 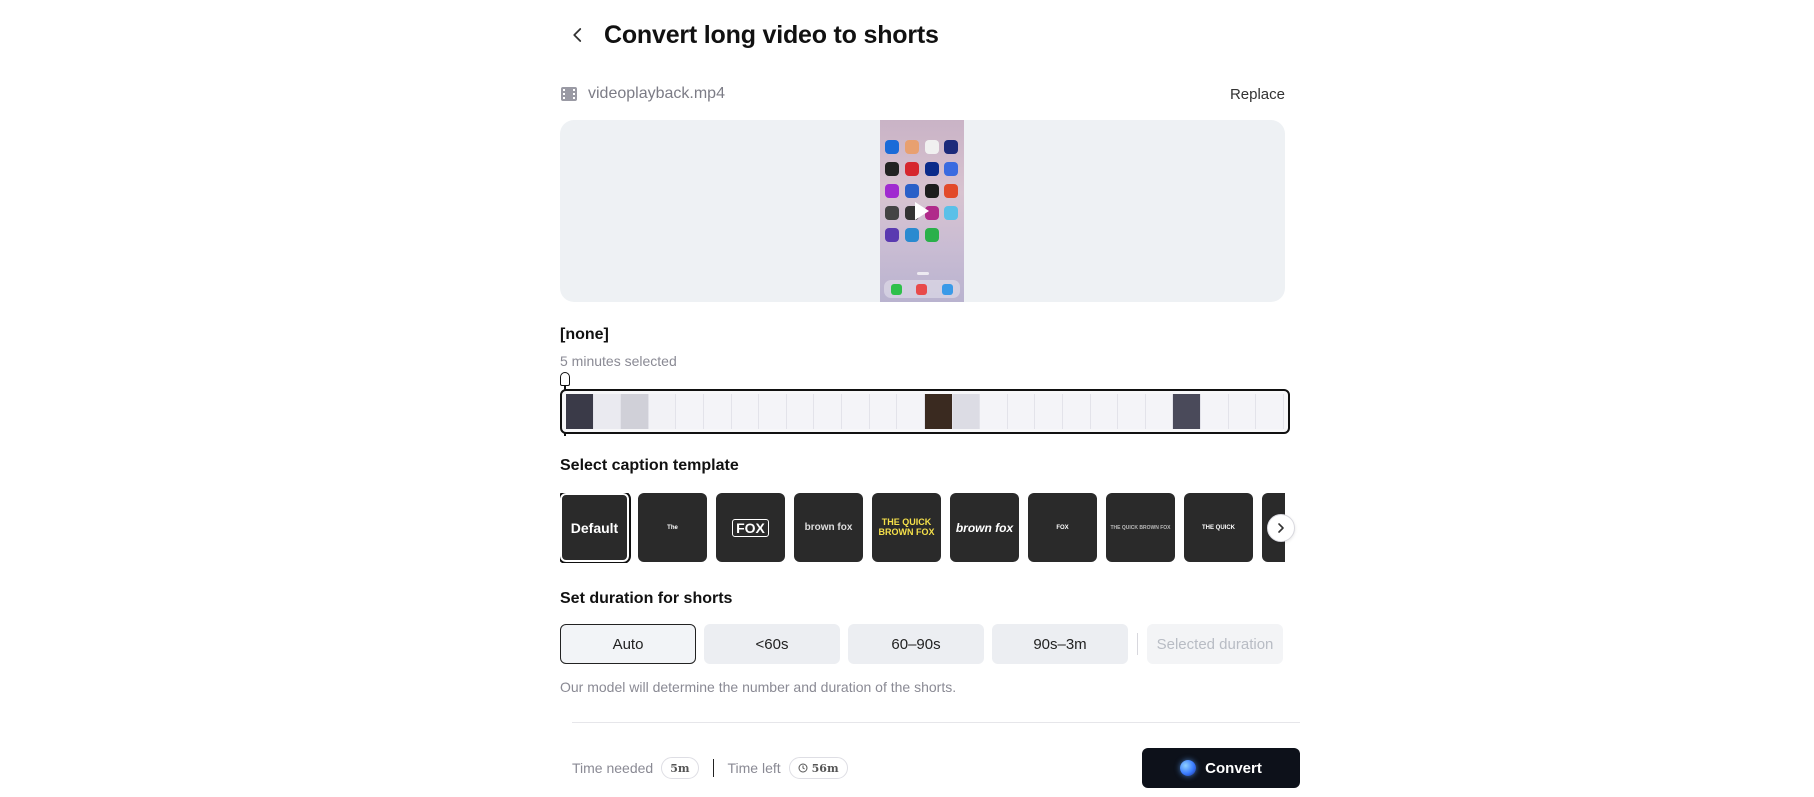 What do you see at coordinates (771, 34) in the screenshot?
I see `page-title: Convert long video to shorts` at bounding box center [771, 34].